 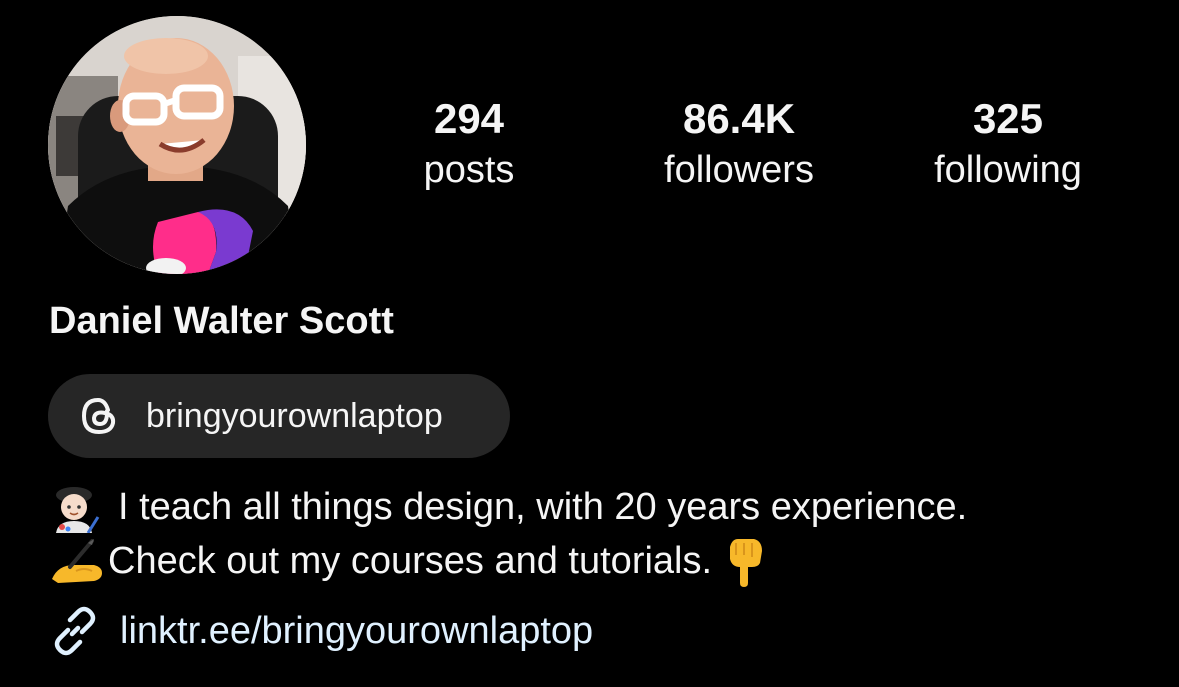 I want to click on external-link: linktr.ee/bringyourownlaptop, so click(x=320, y=631).